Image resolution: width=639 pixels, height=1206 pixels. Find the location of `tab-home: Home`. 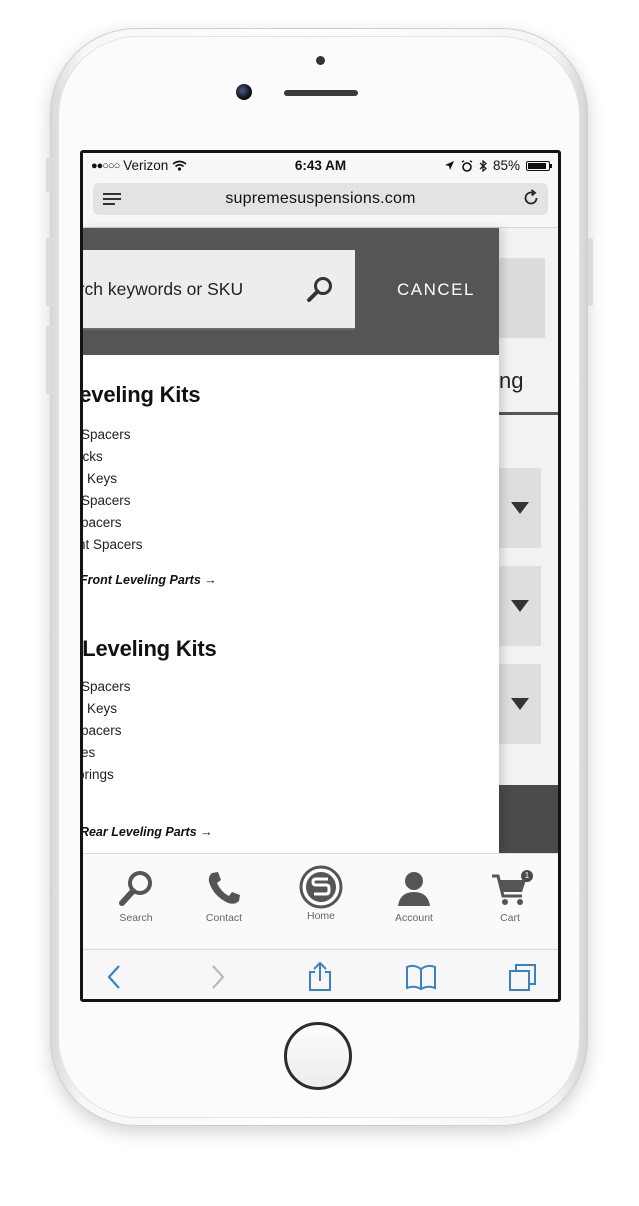

tab-home: Home is located at coordinates (321, 893).